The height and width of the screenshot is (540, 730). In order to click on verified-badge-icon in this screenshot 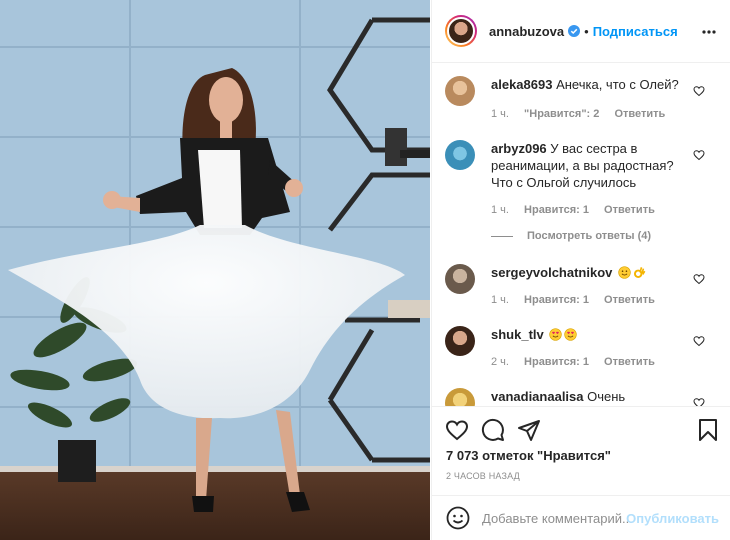, I will do `click(574, 31)`.